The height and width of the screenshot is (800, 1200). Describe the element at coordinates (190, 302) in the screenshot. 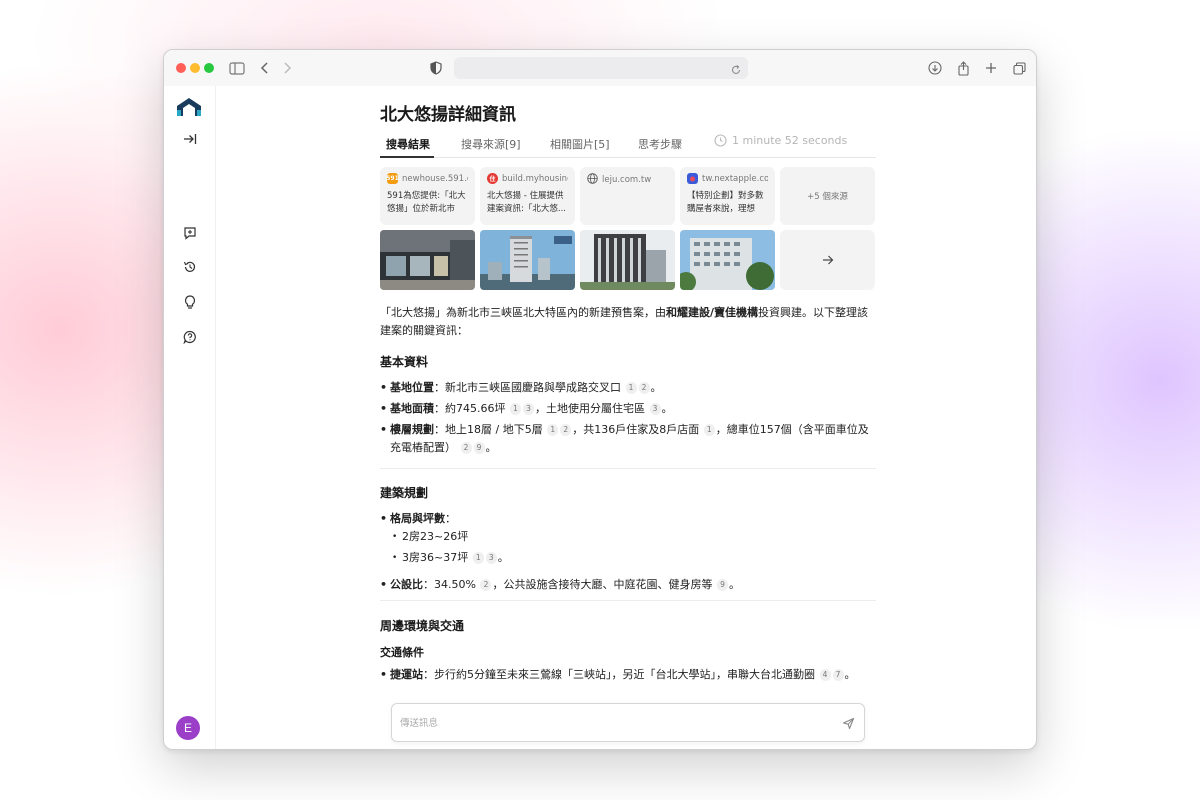

I see `lightbulb-icon` at that location.